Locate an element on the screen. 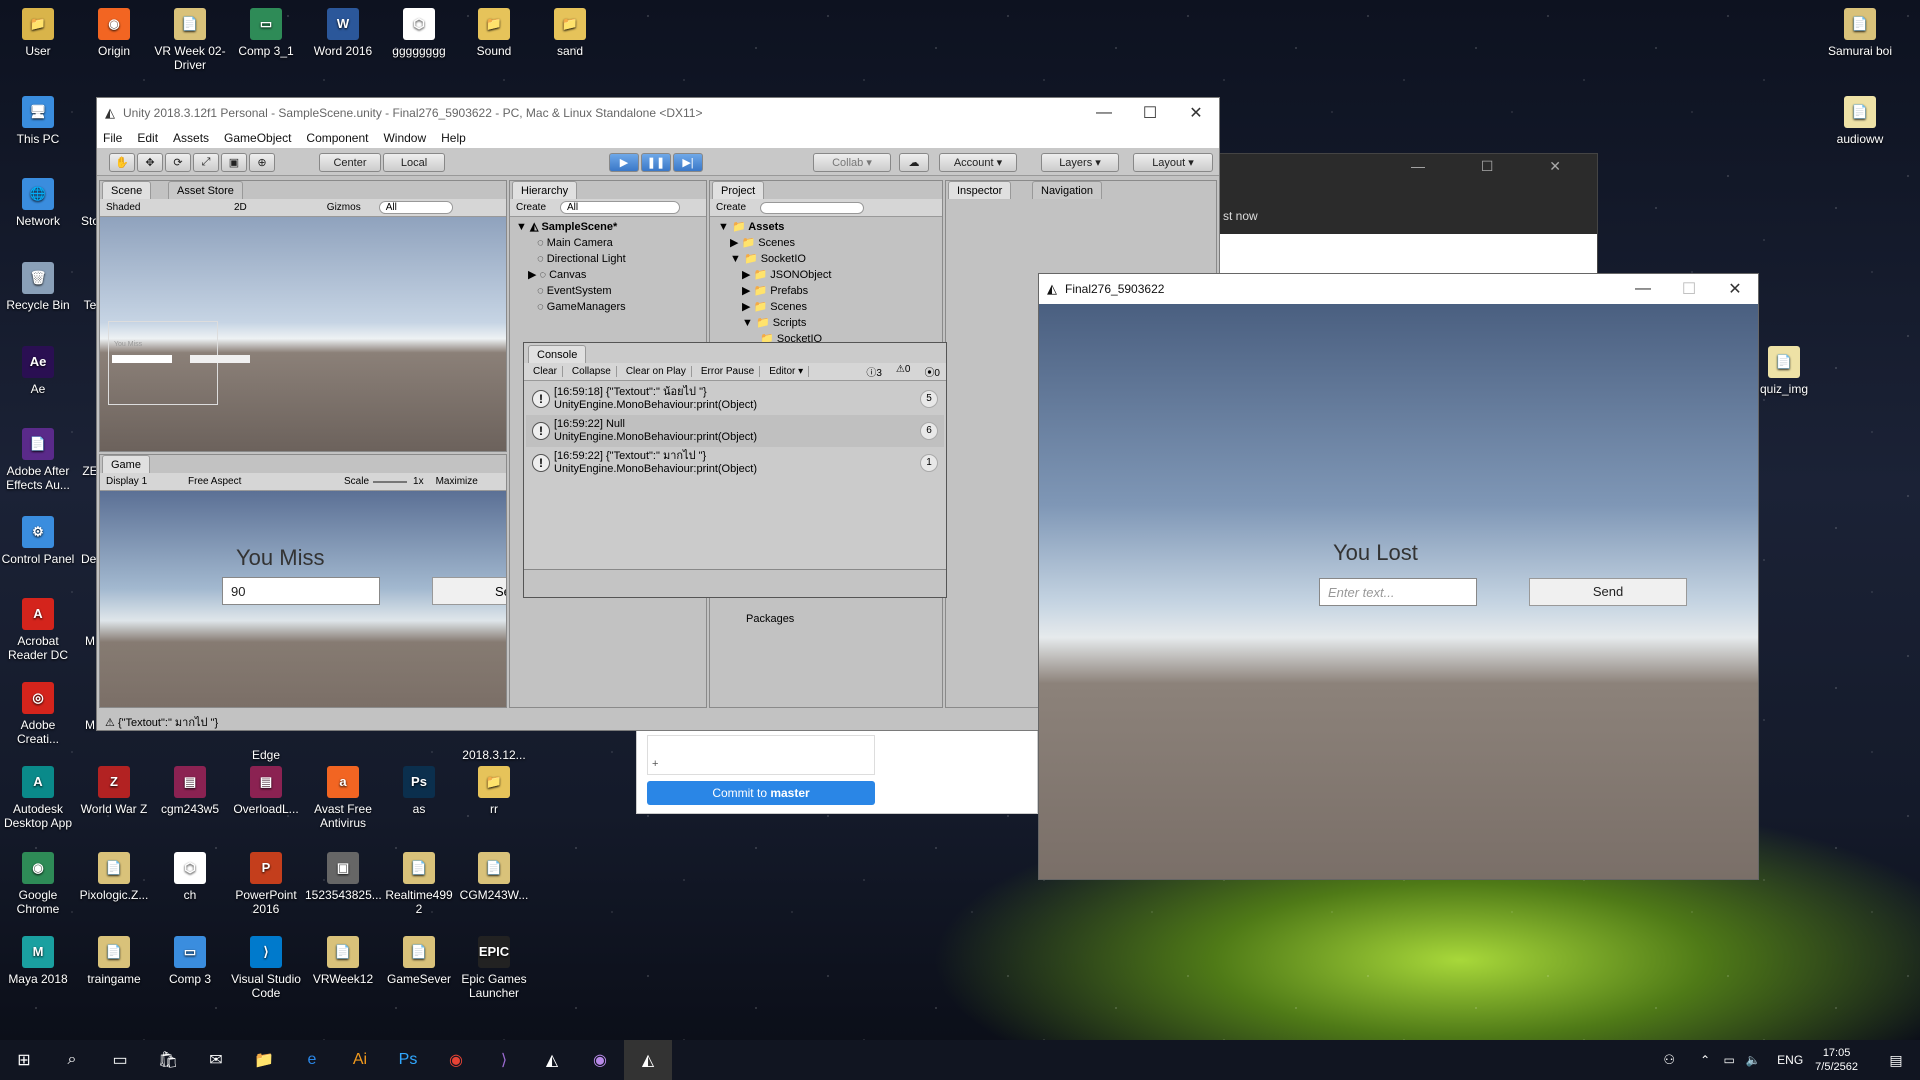 The width and height of the screenshot is (1920, 1080). maximize-on-play-toggle: Maximize is located at coordinates (457, 481).